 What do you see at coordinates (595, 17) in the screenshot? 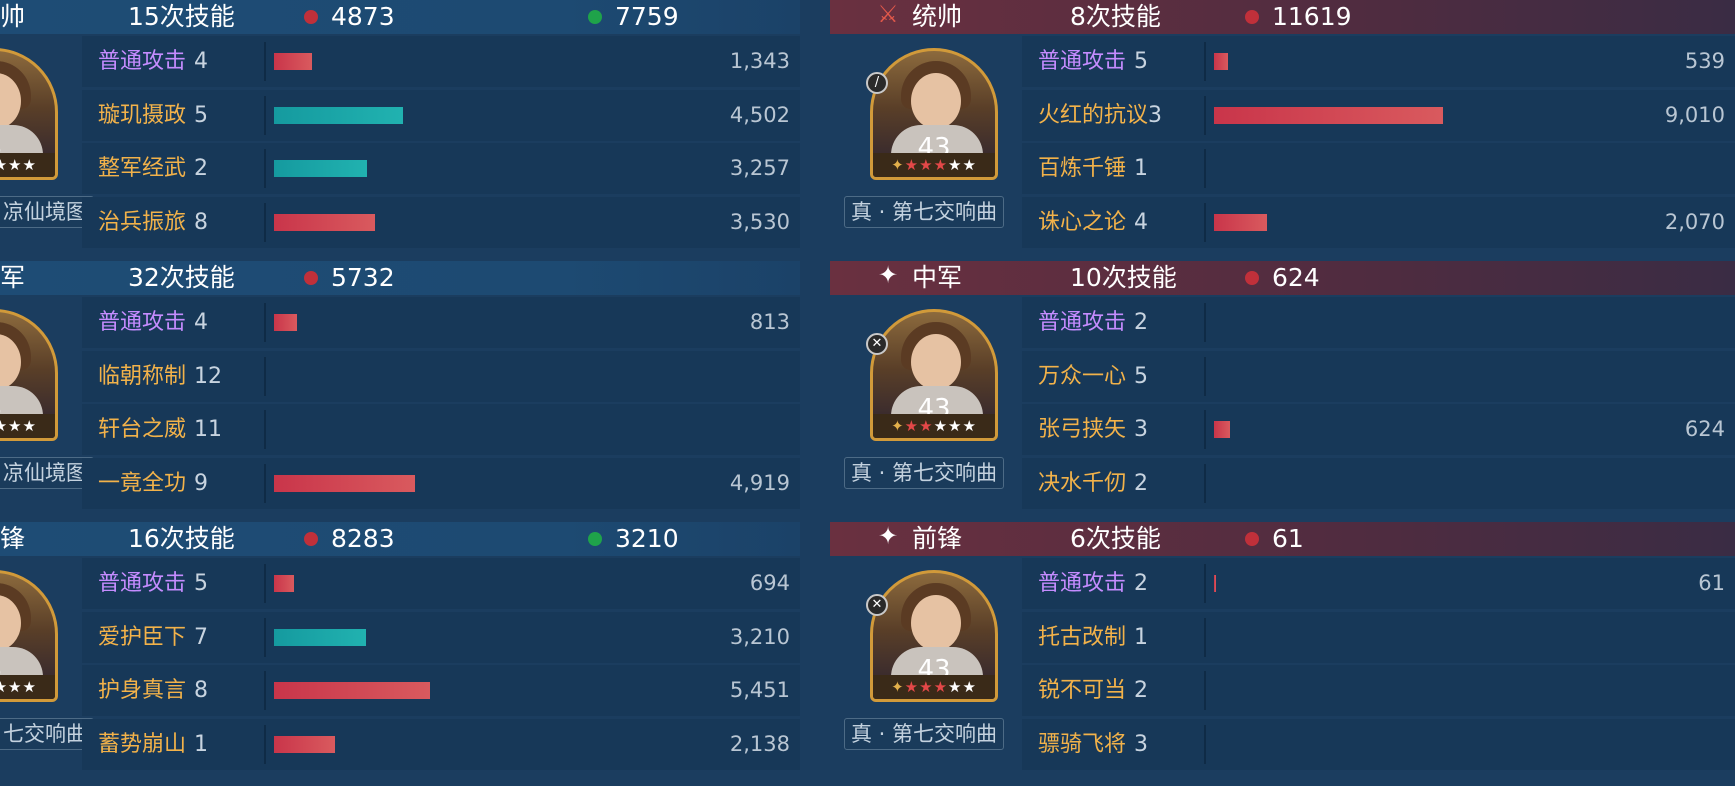
I see `heal-dot-icon` at bounding box center [595, 17].